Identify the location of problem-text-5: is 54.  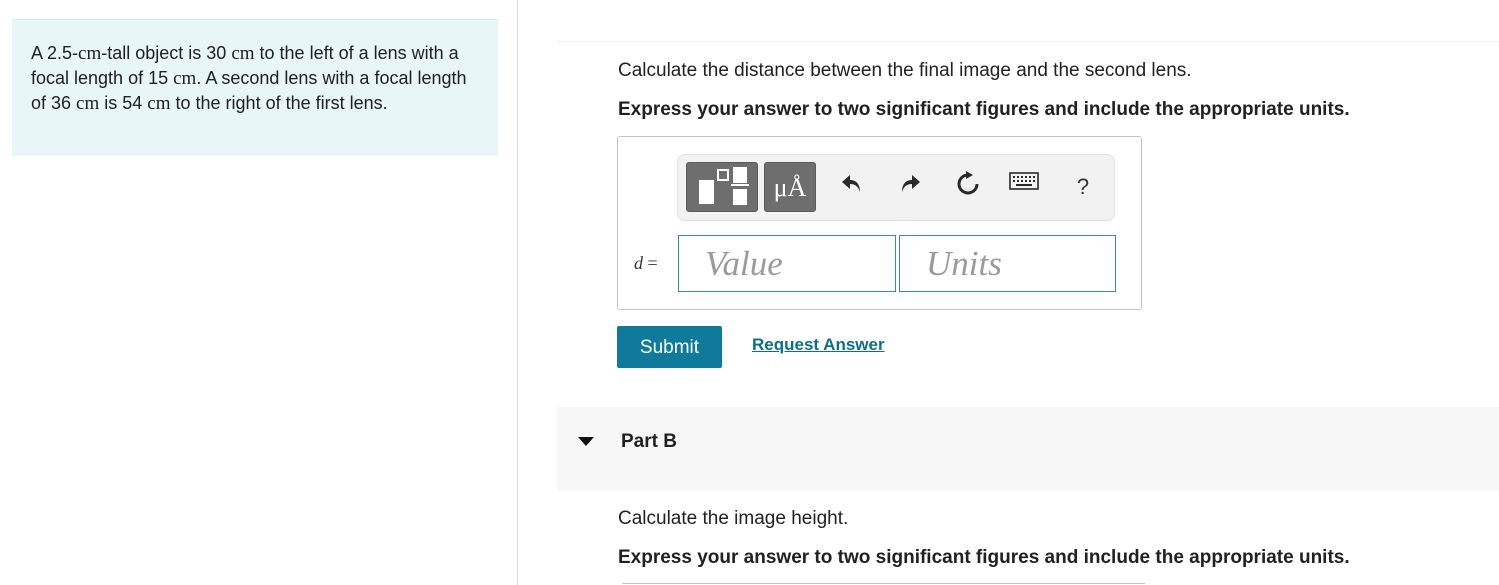
(123, 103).